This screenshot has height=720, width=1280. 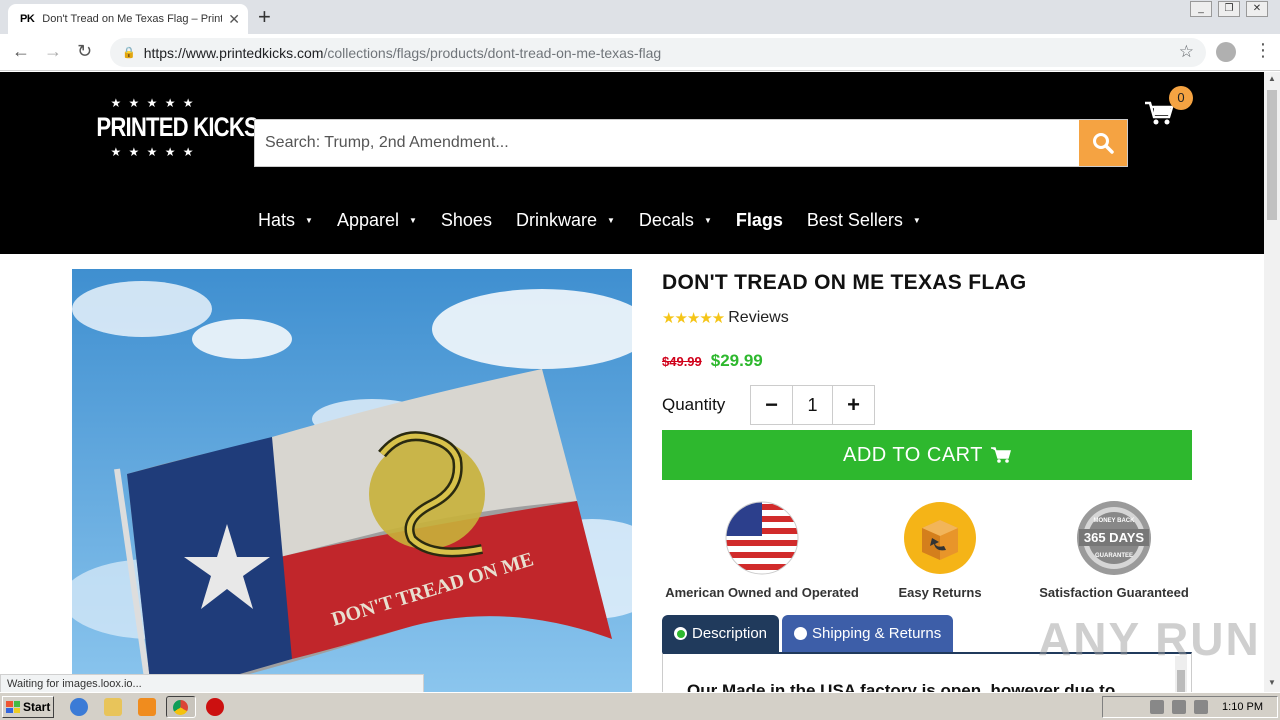 I want to click on rating-stars-icon: ★★★★★, so click(x=693, y=318).